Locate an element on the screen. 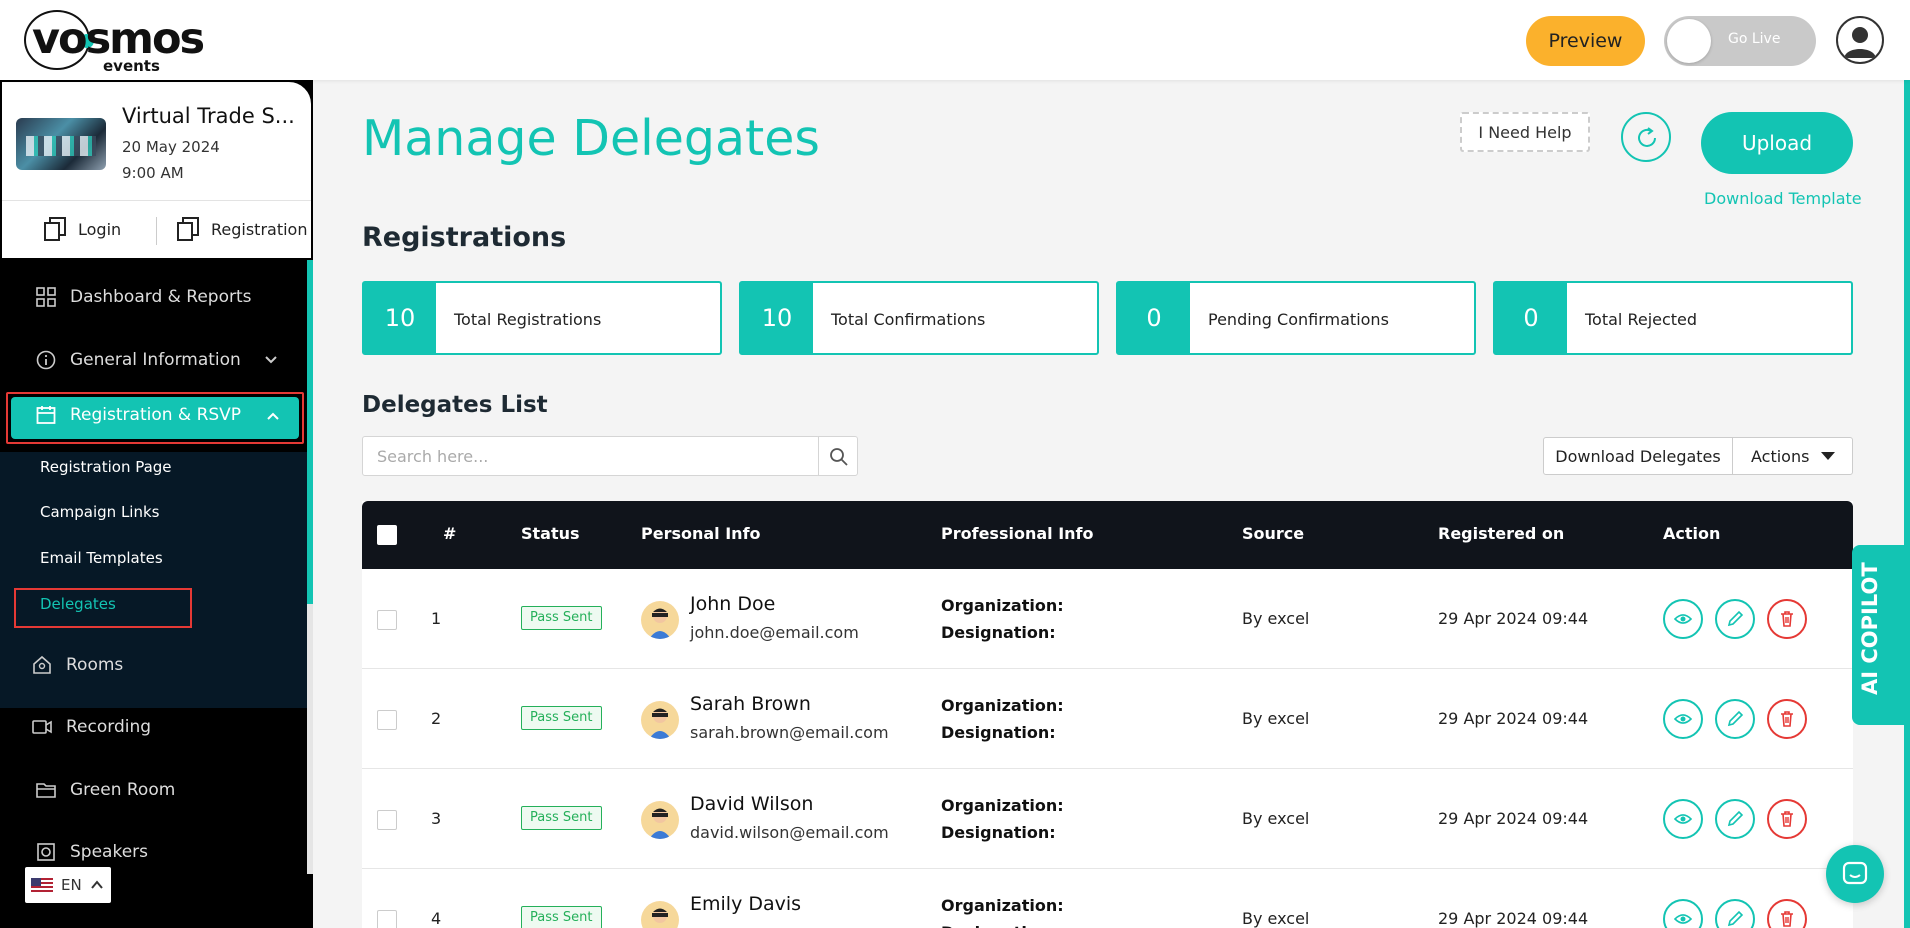 The image size is (1910, 928). chevron-down-icon is located at coordinates (271, 360).